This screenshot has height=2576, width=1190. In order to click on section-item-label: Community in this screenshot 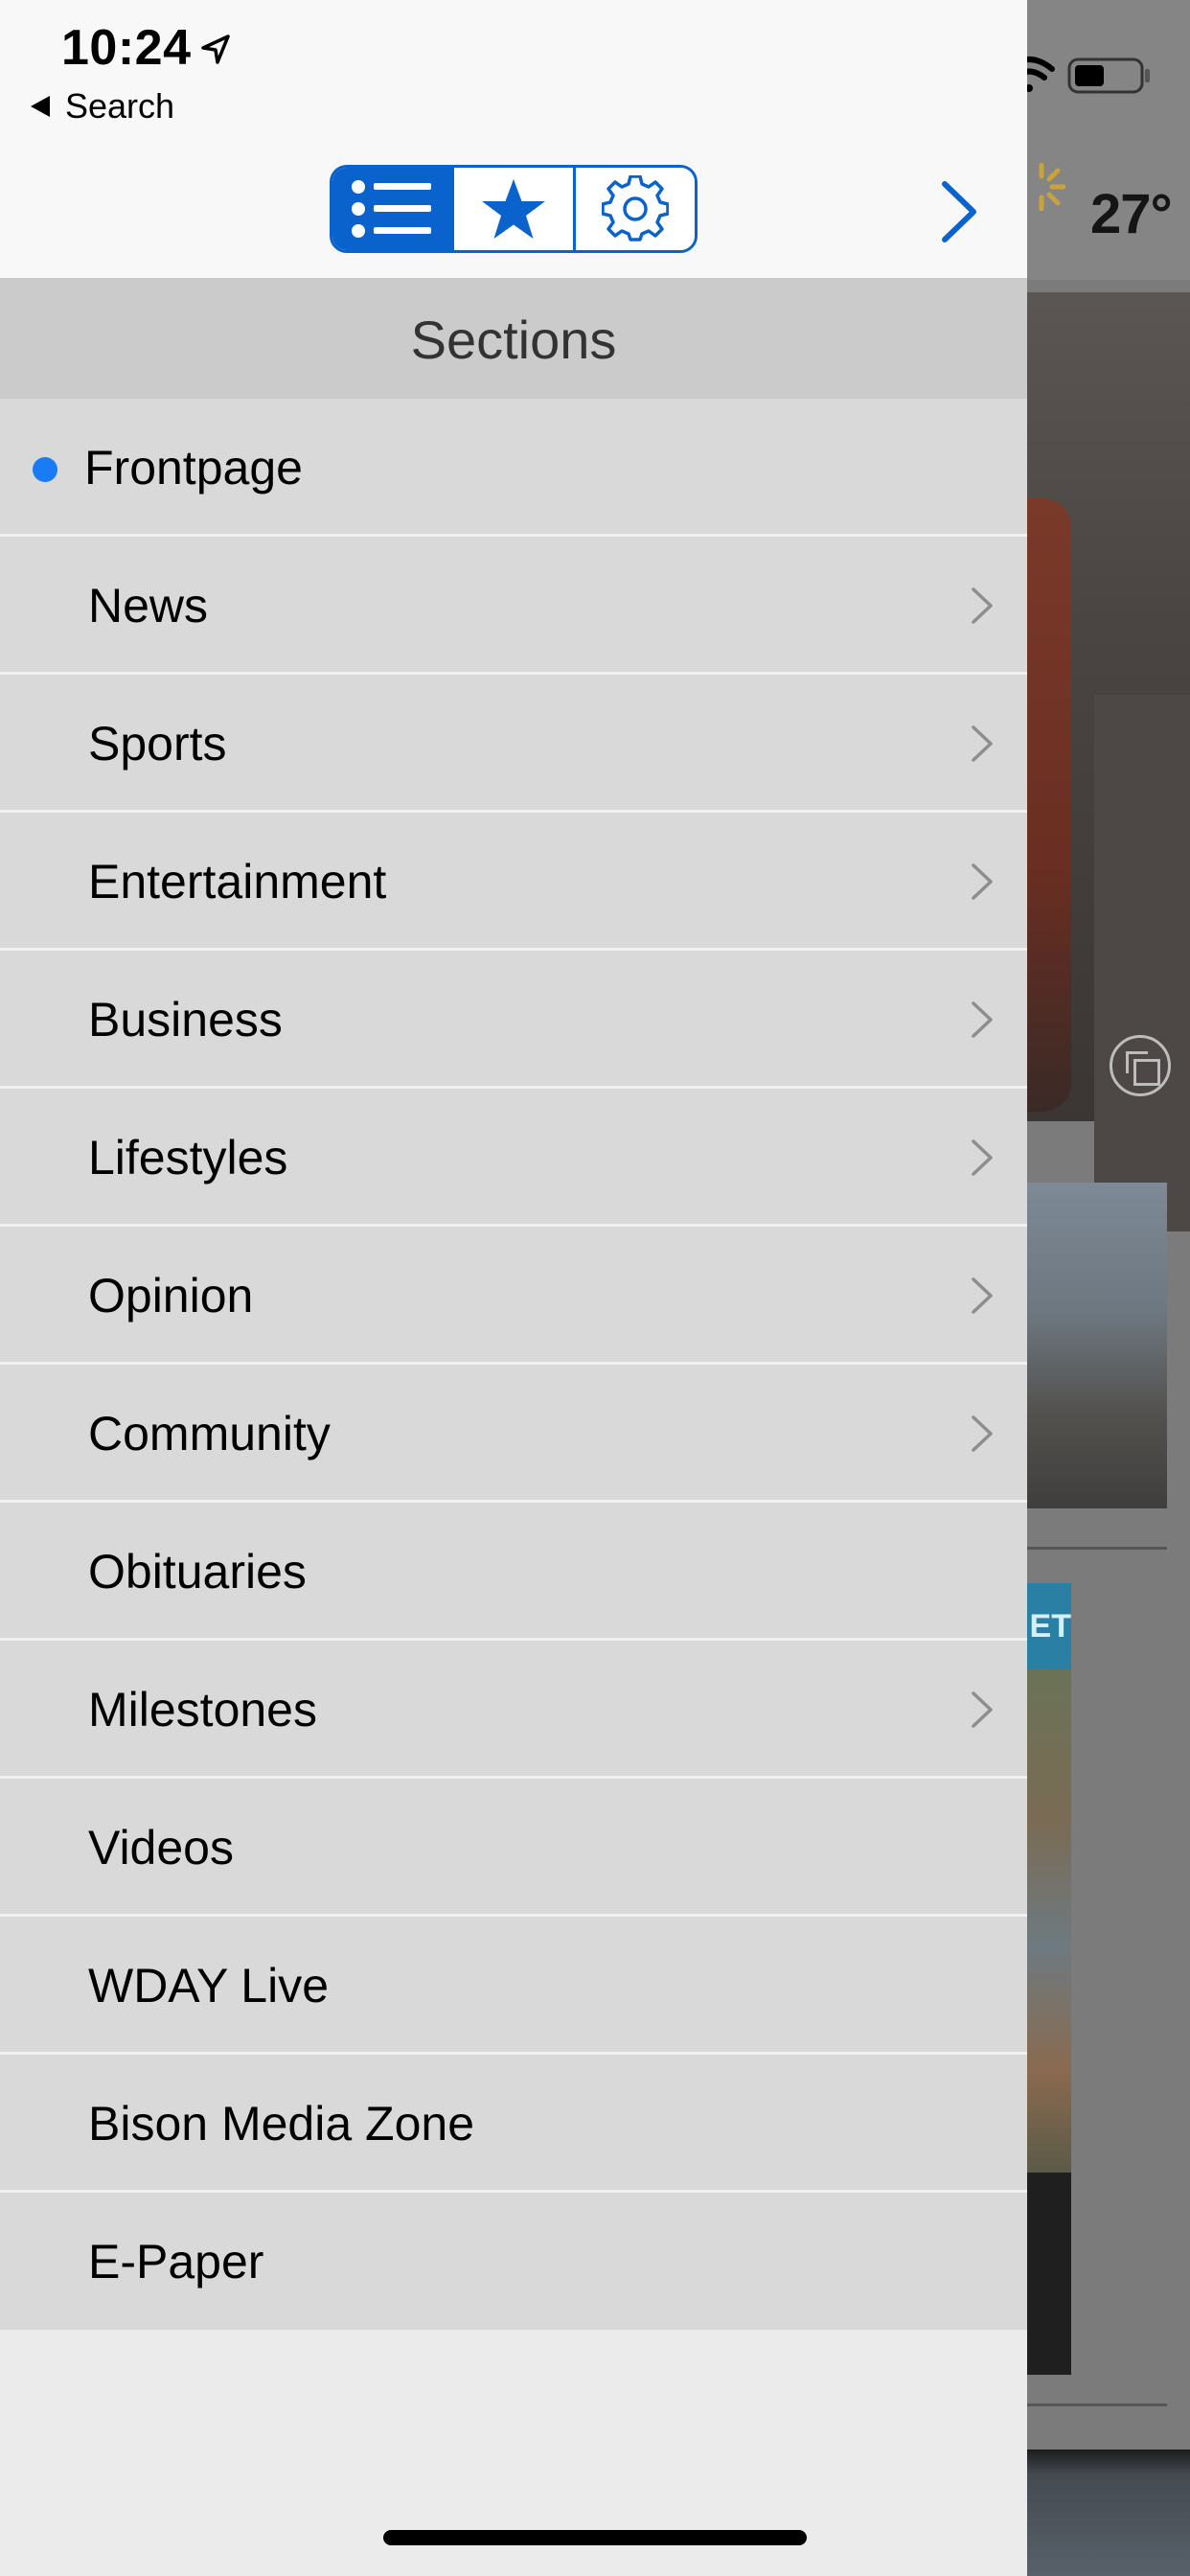, I will do `click(210, 1433)`.